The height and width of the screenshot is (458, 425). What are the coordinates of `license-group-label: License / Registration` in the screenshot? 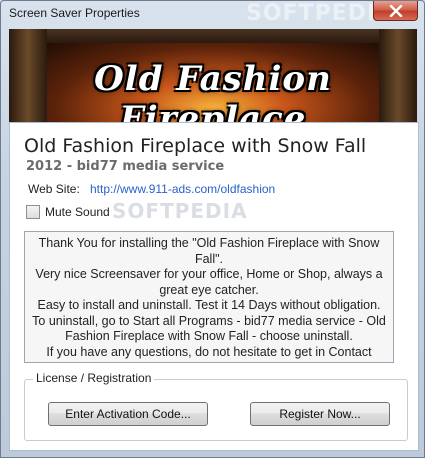 It's located at (94, 378).